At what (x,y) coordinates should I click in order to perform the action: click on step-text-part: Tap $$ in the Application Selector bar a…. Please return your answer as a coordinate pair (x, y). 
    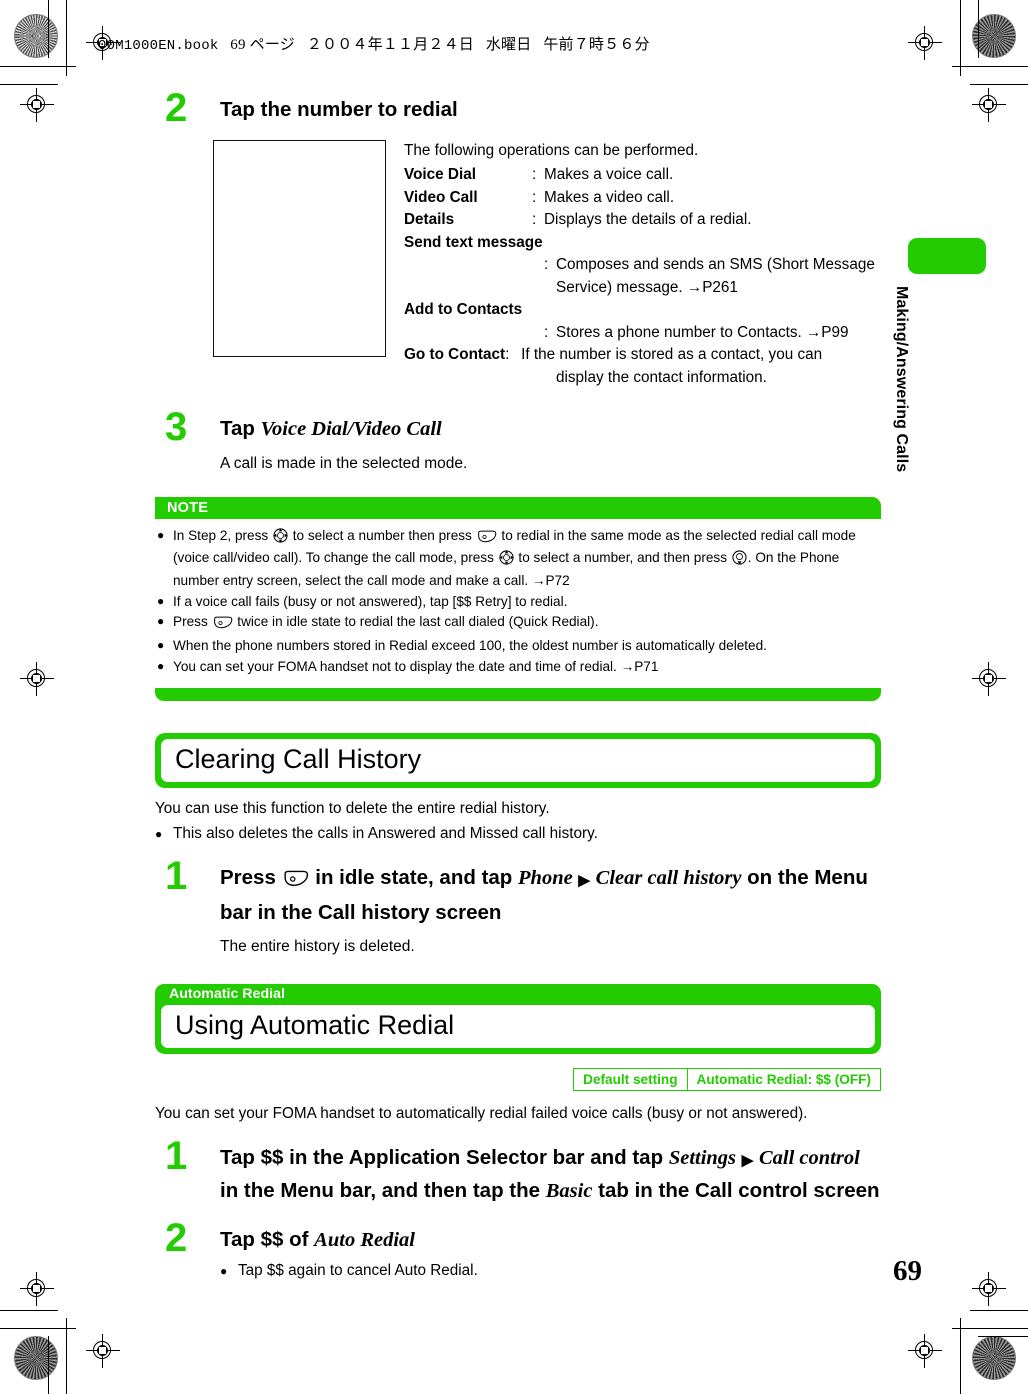
    Looking at the image, I should click on (444, 1157).